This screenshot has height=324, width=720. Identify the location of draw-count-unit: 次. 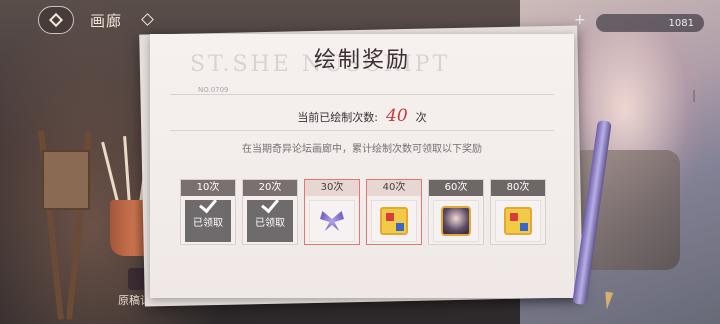
(421, 117).